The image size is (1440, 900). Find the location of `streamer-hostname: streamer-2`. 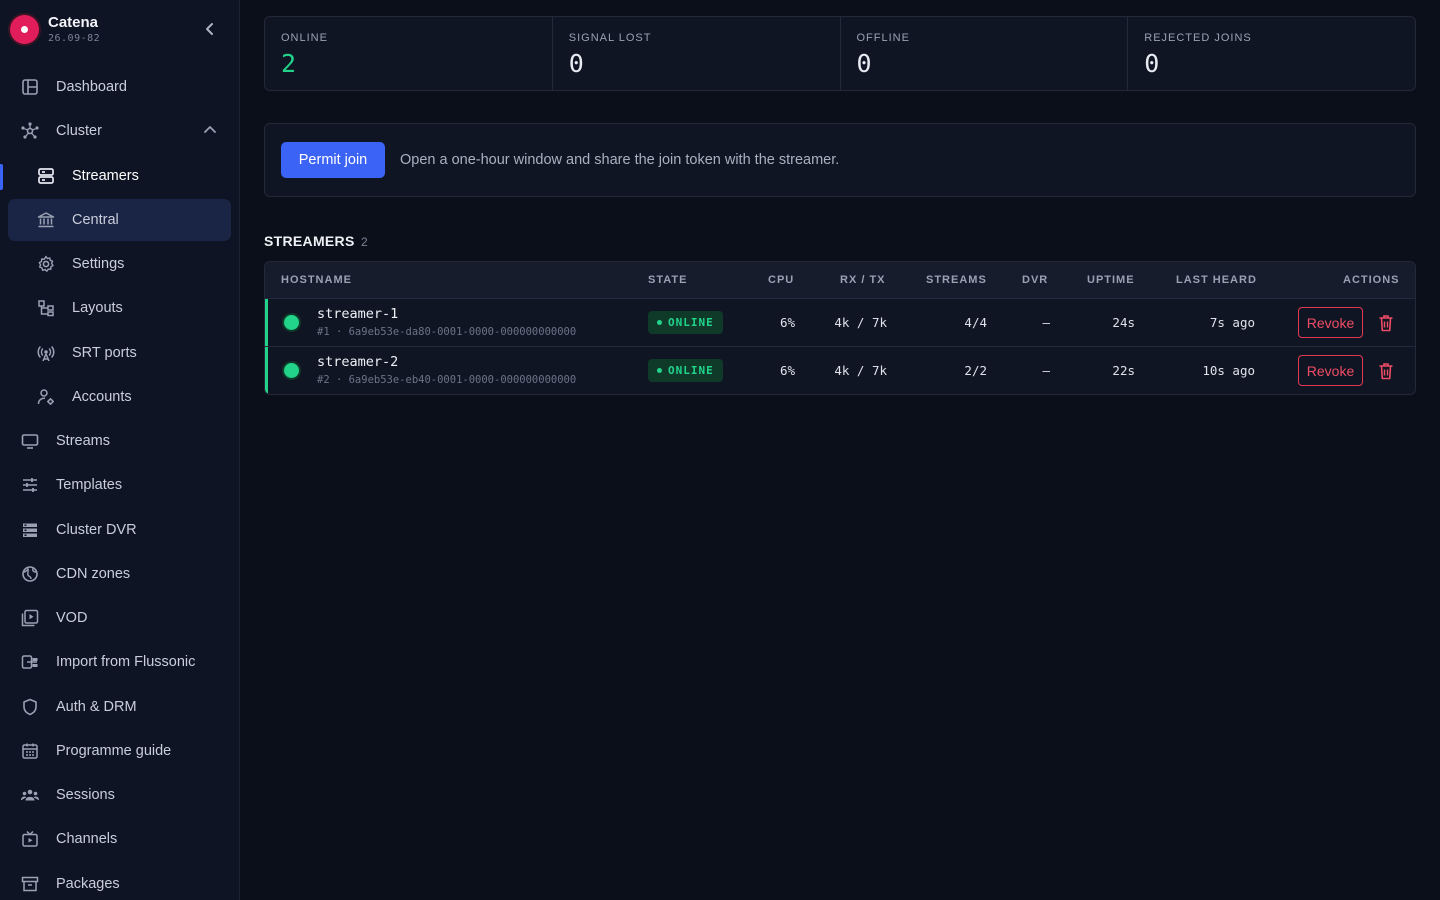

streamer-hostname: streamer-2 is located at coordinates (358, 362).